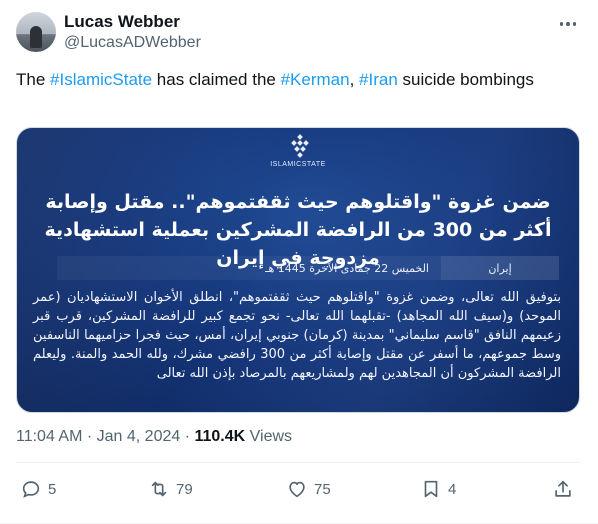 Image resolution: width=598 pixels, height=524 pixels. I want to click on heart-icon, so click(297, 489).